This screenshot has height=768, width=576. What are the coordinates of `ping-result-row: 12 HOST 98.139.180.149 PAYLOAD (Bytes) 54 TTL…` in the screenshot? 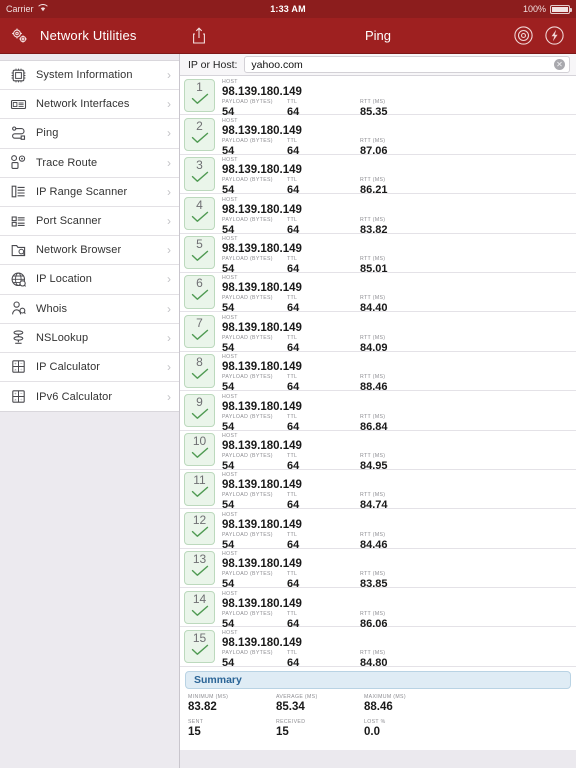 It's located at (378, 530).